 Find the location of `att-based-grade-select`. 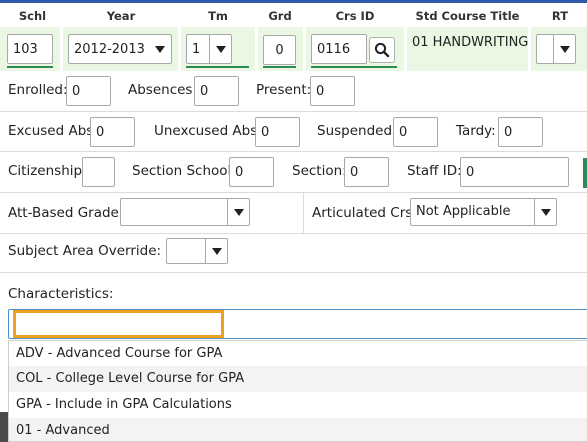

att-based-grade-select is located at coordinates (185, 212).